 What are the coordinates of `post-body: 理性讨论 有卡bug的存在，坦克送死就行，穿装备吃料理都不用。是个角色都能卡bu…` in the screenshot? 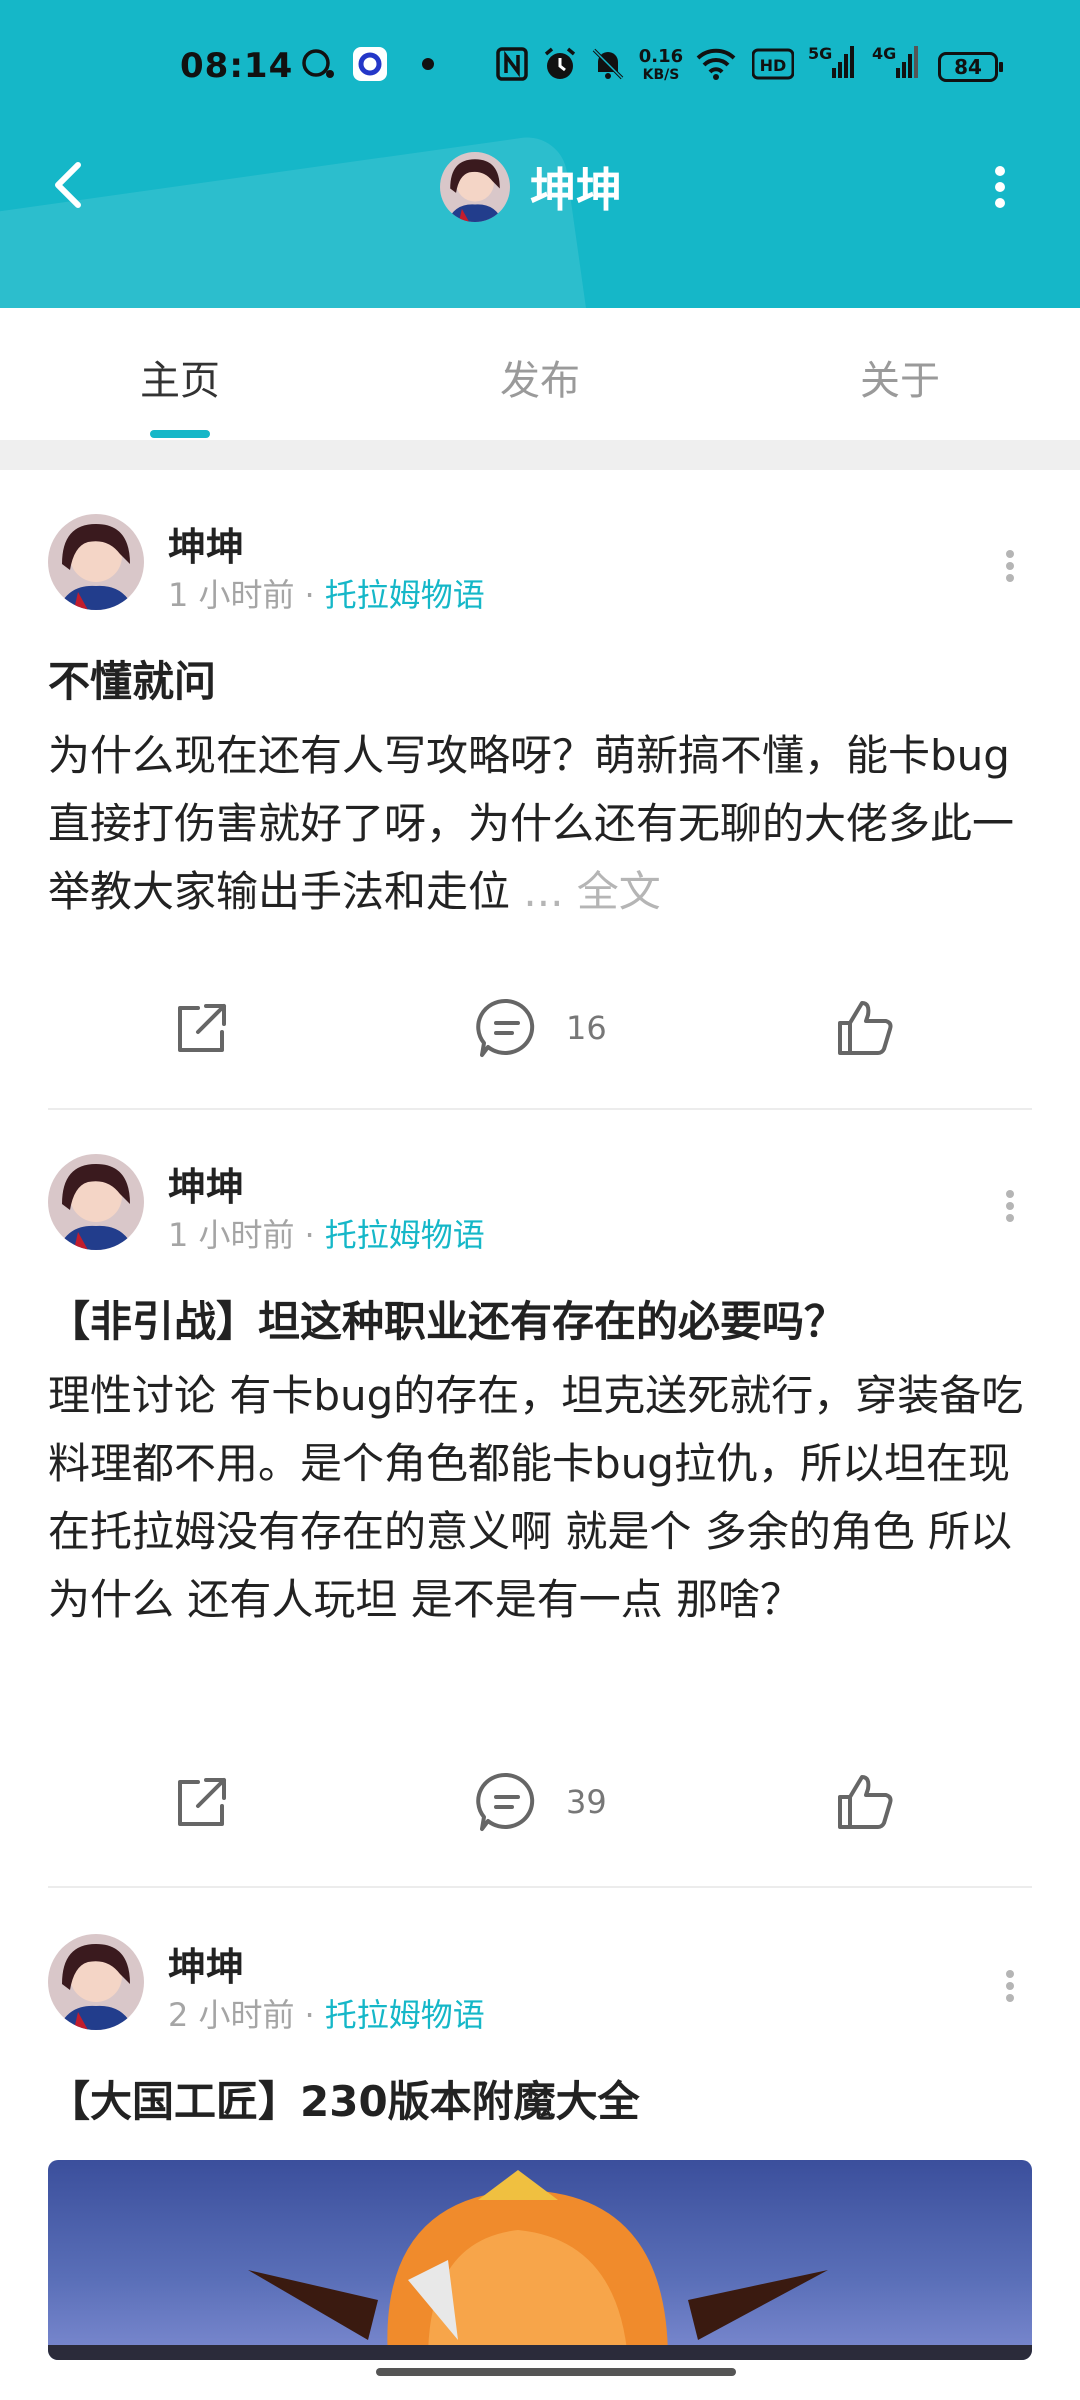 It's located at (536, 1497).